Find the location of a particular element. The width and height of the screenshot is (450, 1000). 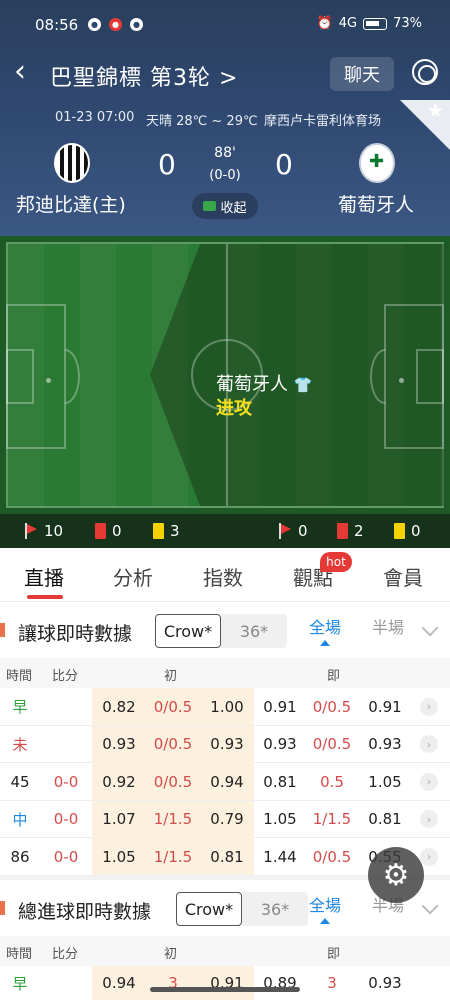

live-away-odds: 1.05 is located at coordinates (385, 781).